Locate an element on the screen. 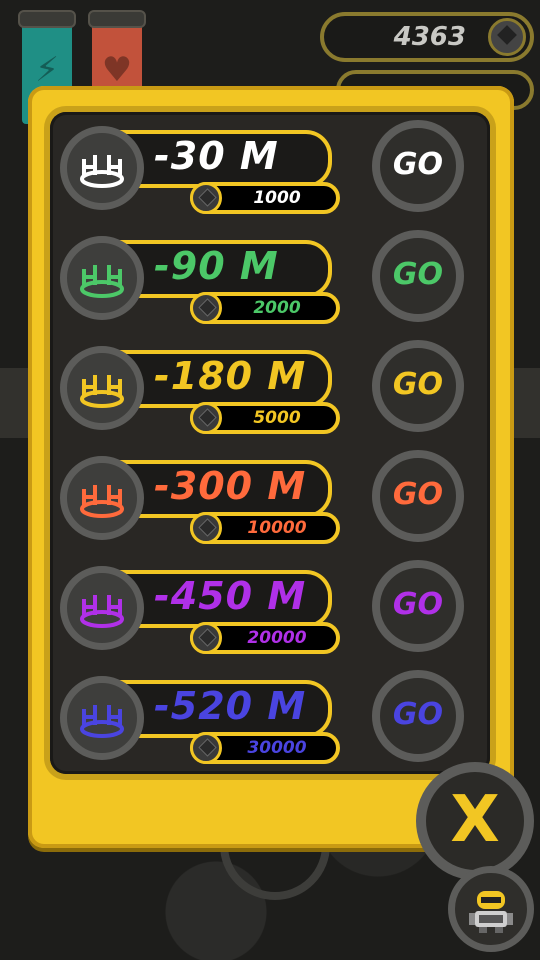  reduction-amount: -30 M is located at coordinates (216, 156).